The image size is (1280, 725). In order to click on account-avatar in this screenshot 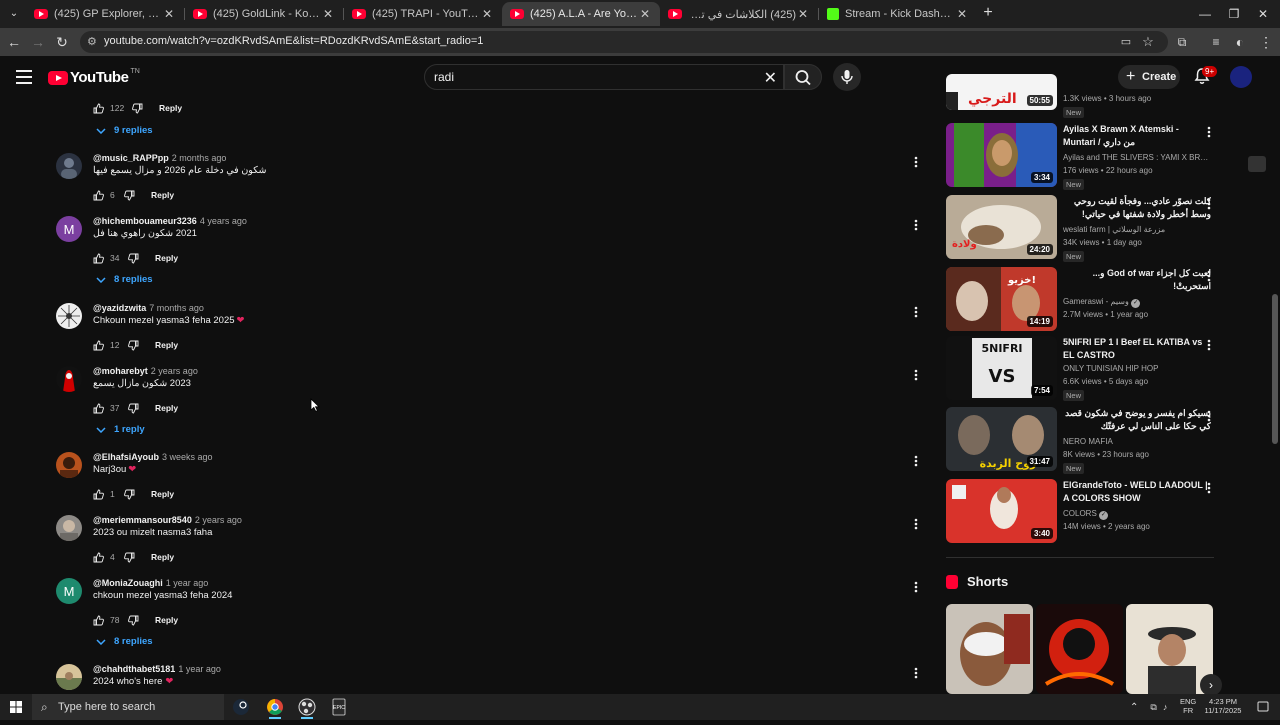, I will do `click(1241, 77)`.